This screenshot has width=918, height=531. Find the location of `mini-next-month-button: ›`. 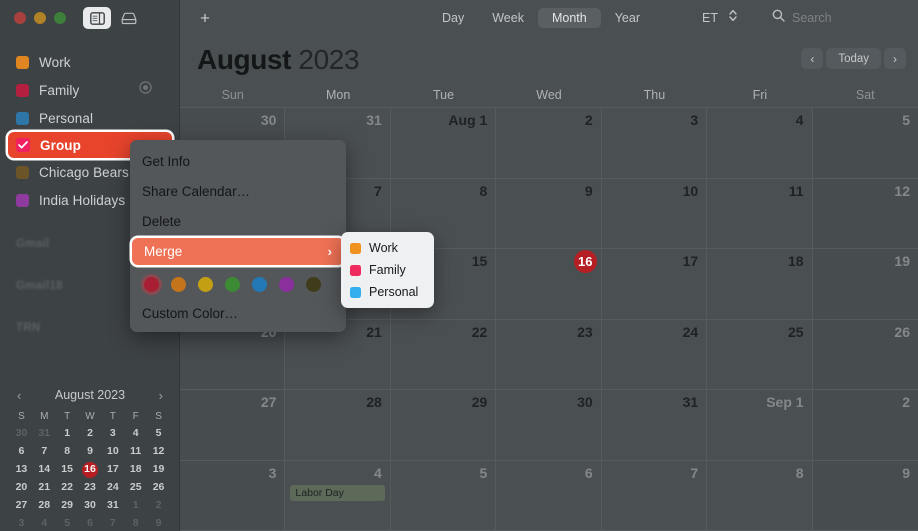

mini-next-month-button: › is located at coordinates (161, 395).